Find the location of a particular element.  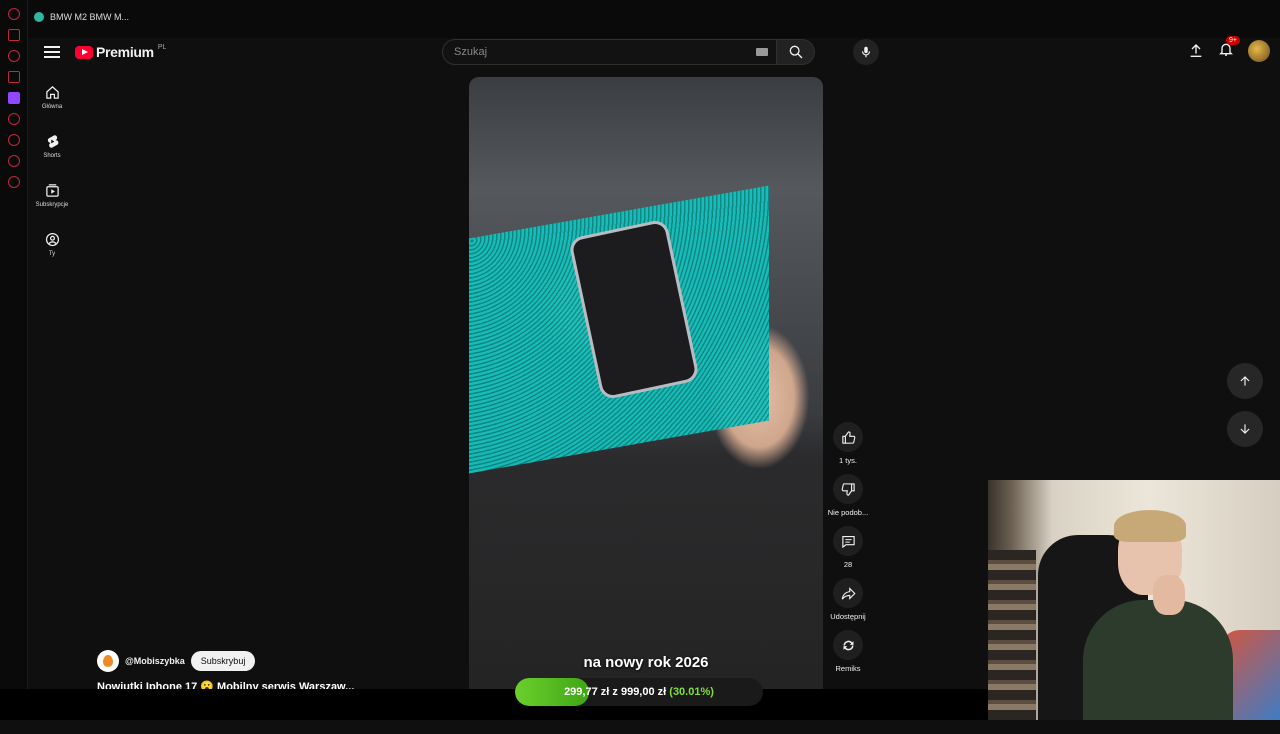

search-button is located at coordinates (796, 52).